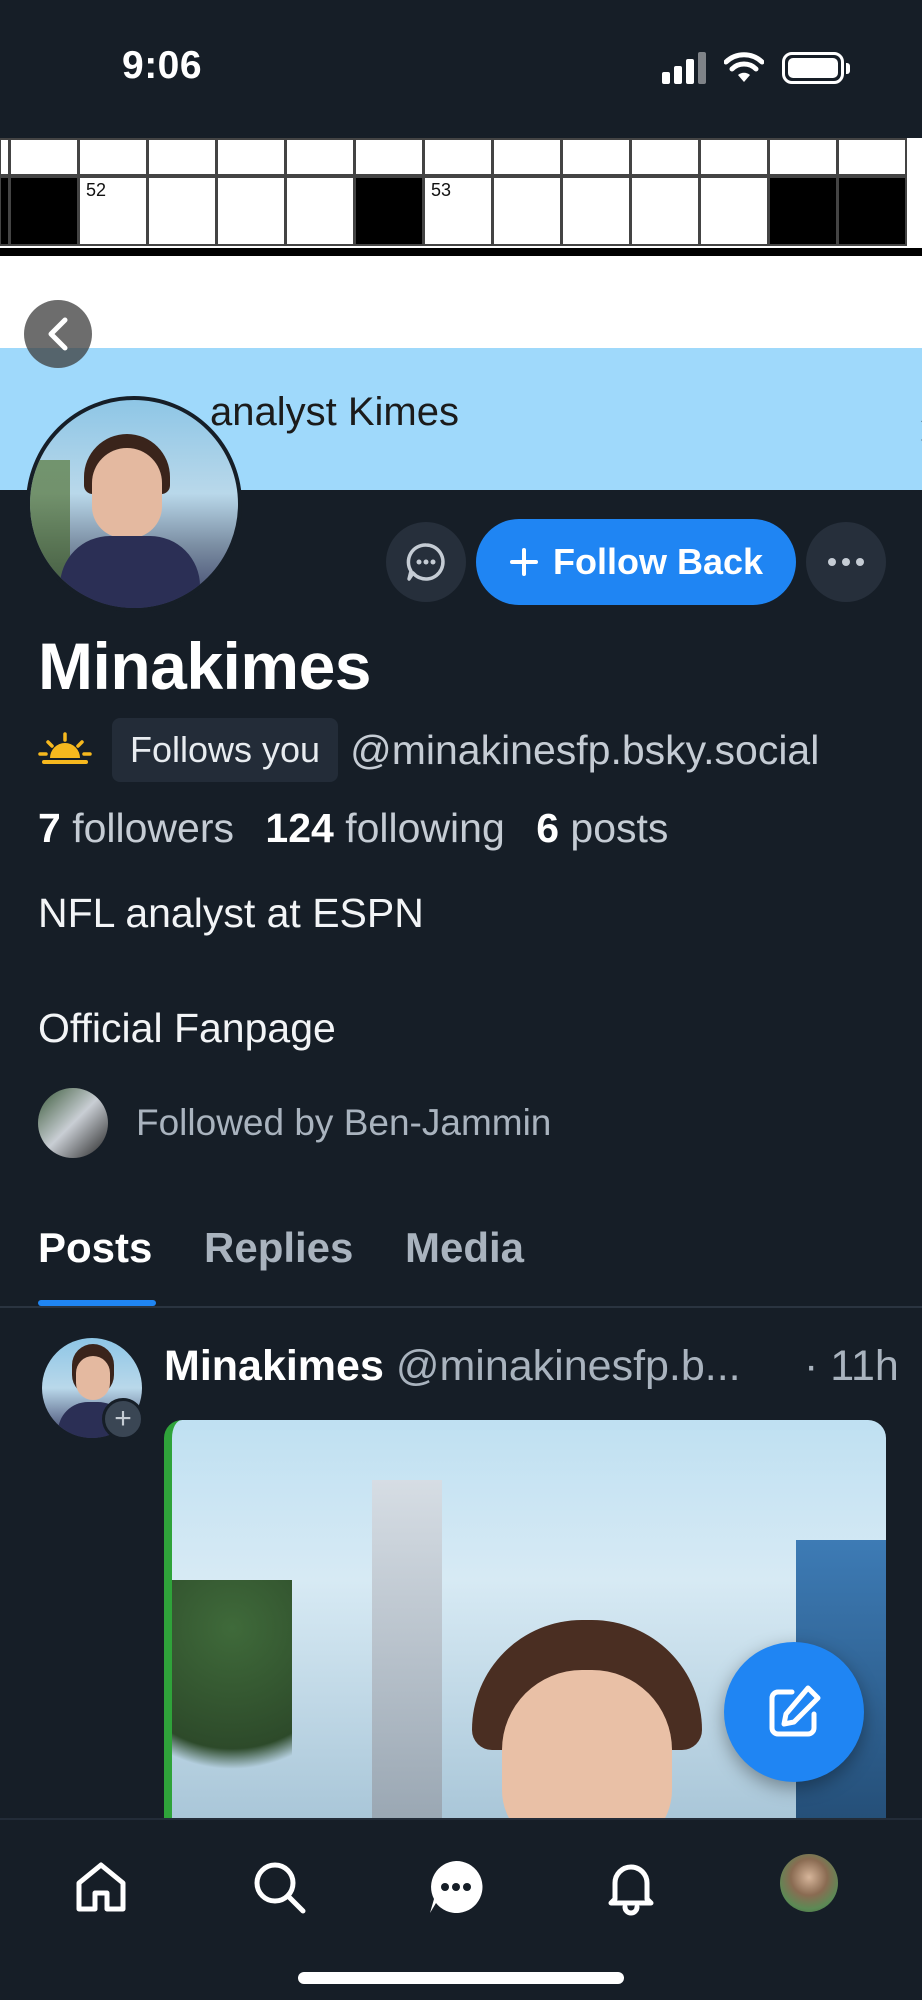 This screenshot has width=922, height=2000. Describe the element at coordinates (816, 68) in the screenshot. I see `battery-icon` at that location.